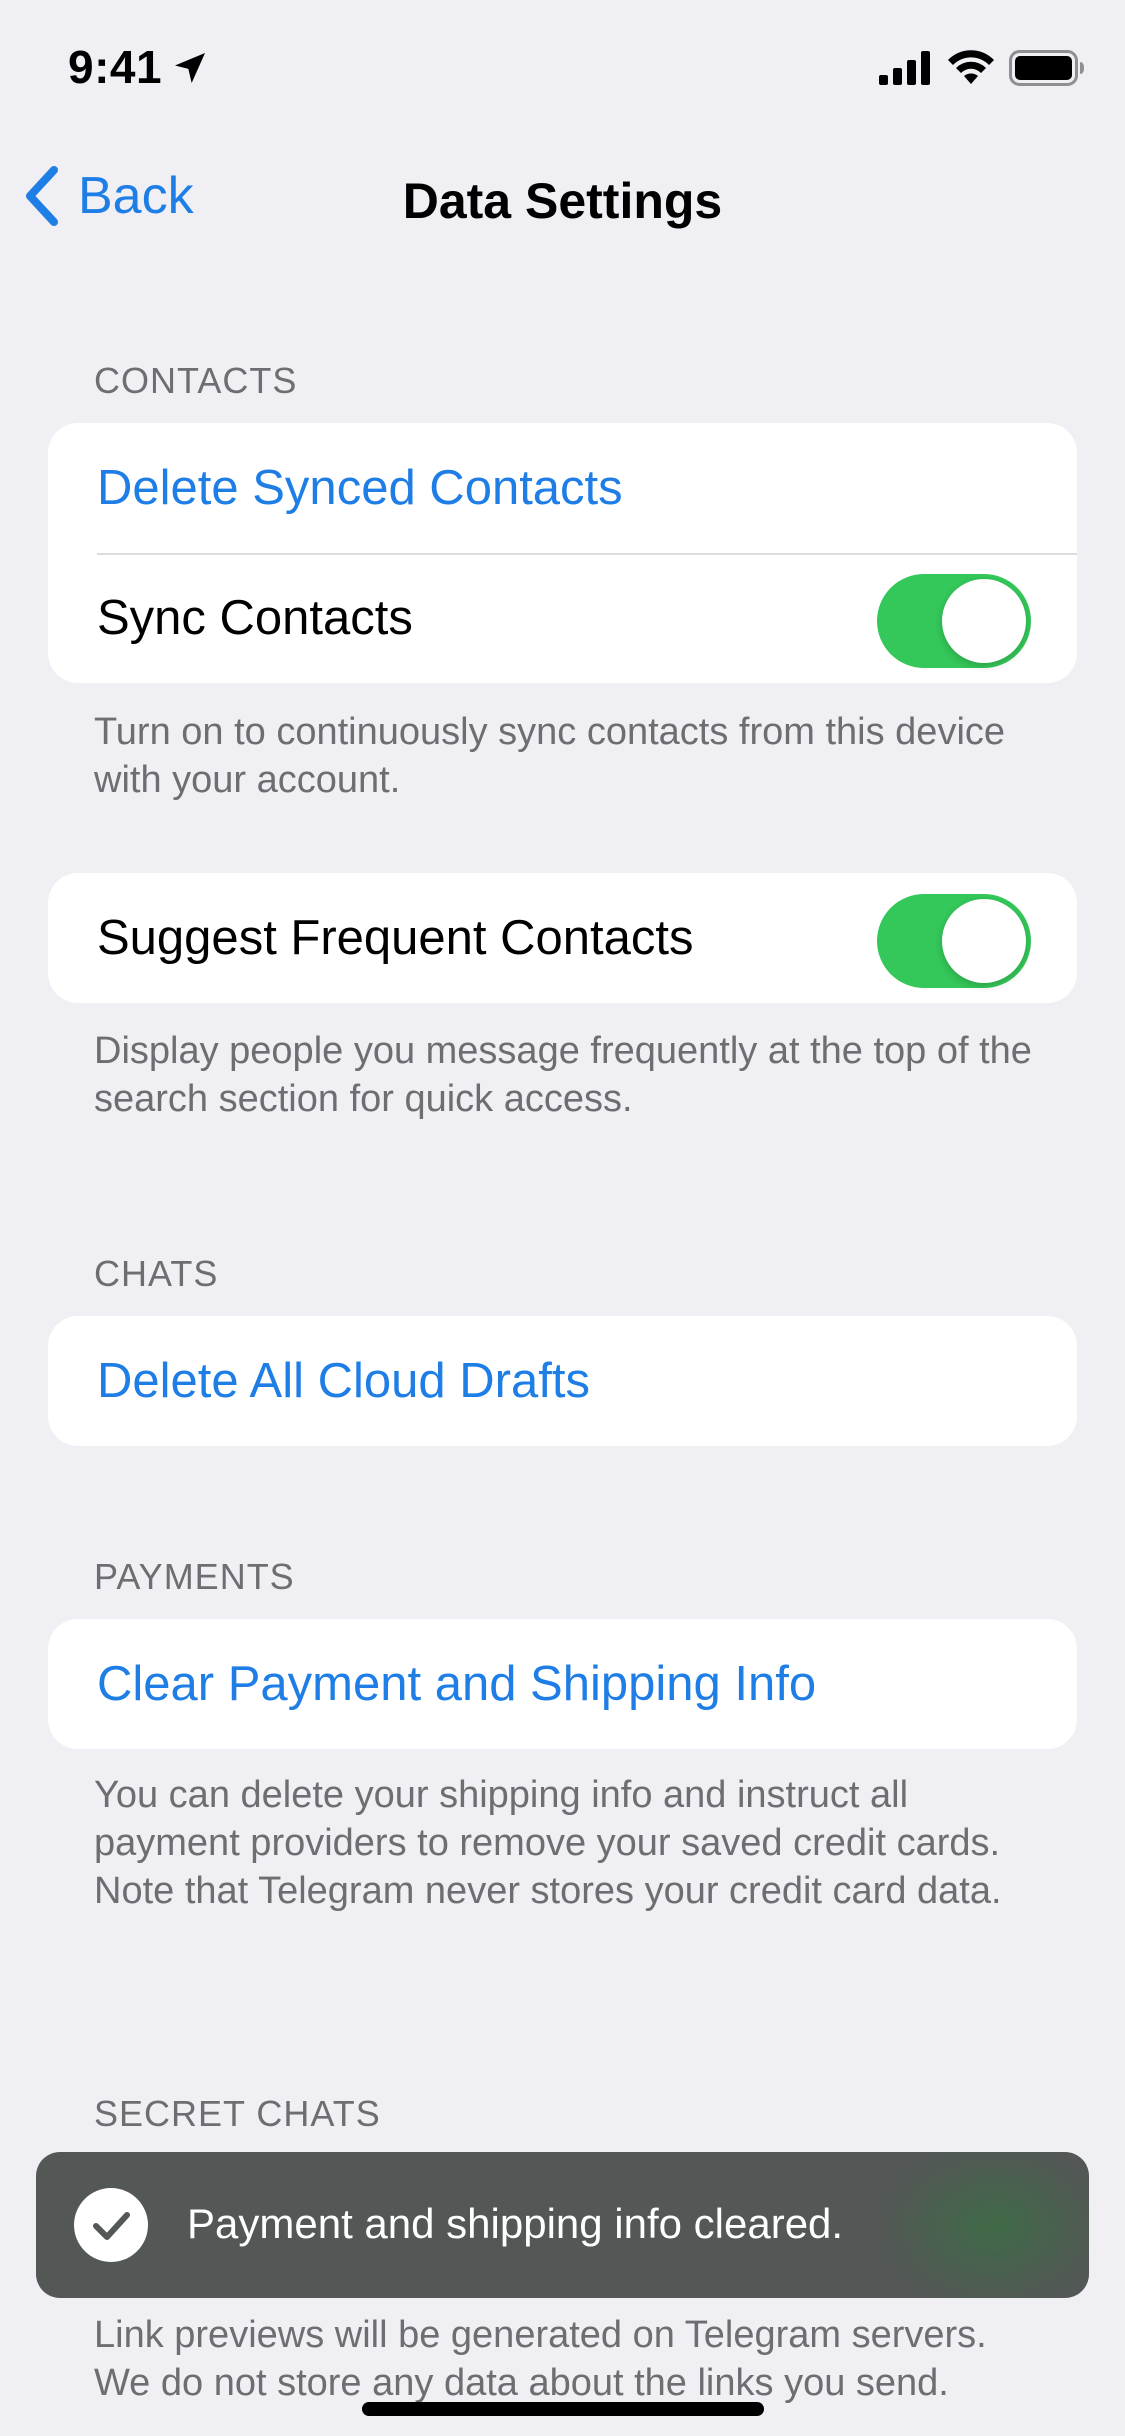 This screenshot has height=2436, width=1125. Describe the element at coordinates (984, 2225) in the screenshot. I see `toast-glow` at that location.